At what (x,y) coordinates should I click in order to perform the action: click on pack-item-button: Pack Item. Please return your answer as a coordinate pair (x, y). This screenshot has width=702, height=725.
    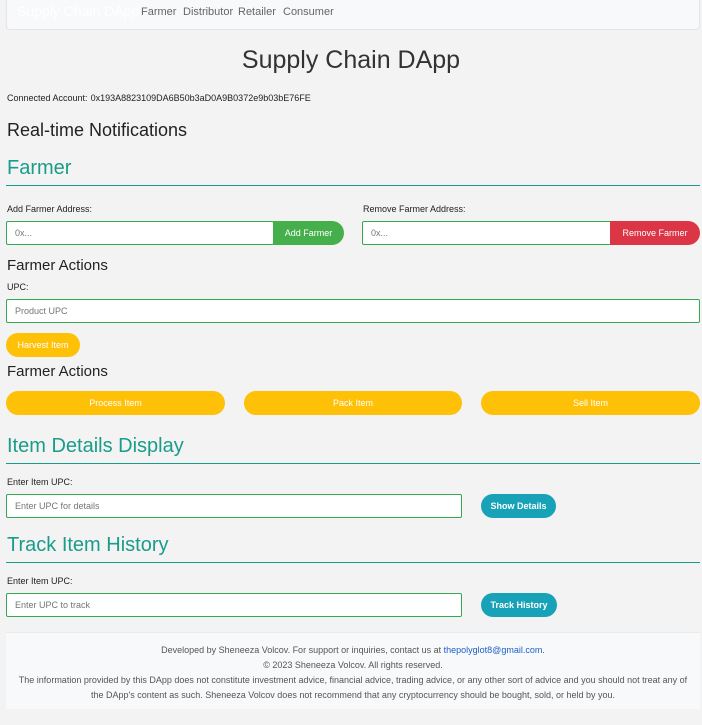
    Looking at the image, I should click on (353, 403).